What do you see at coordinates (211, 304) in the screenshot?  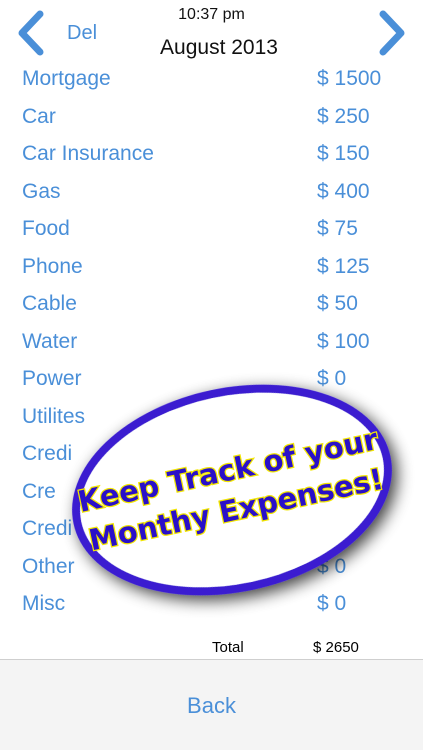 I see `expense-row: Cable $ 50` at bounding box center [211, 304].